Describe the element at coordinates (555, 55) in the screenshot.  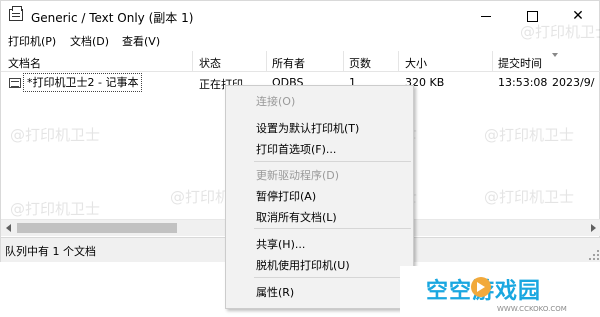
I see `sort-chevron-icon` at that location.